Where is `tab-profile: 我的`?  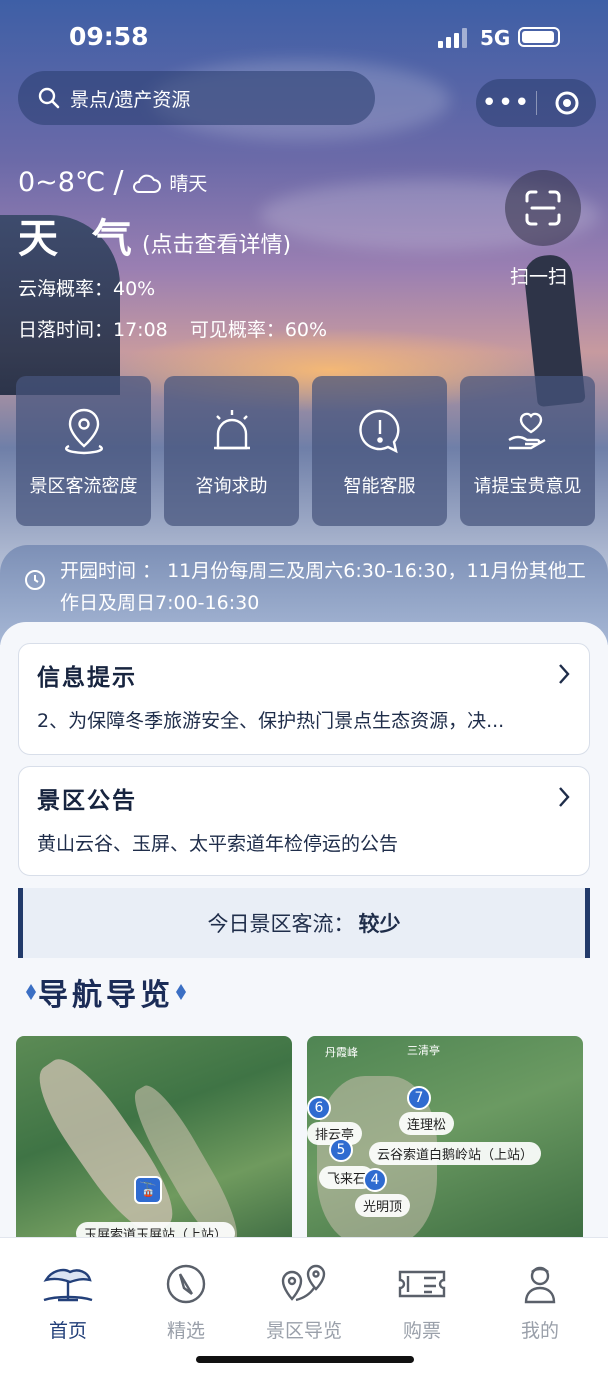
tab-profile: 我的 is located at coordinates (540, 1301).